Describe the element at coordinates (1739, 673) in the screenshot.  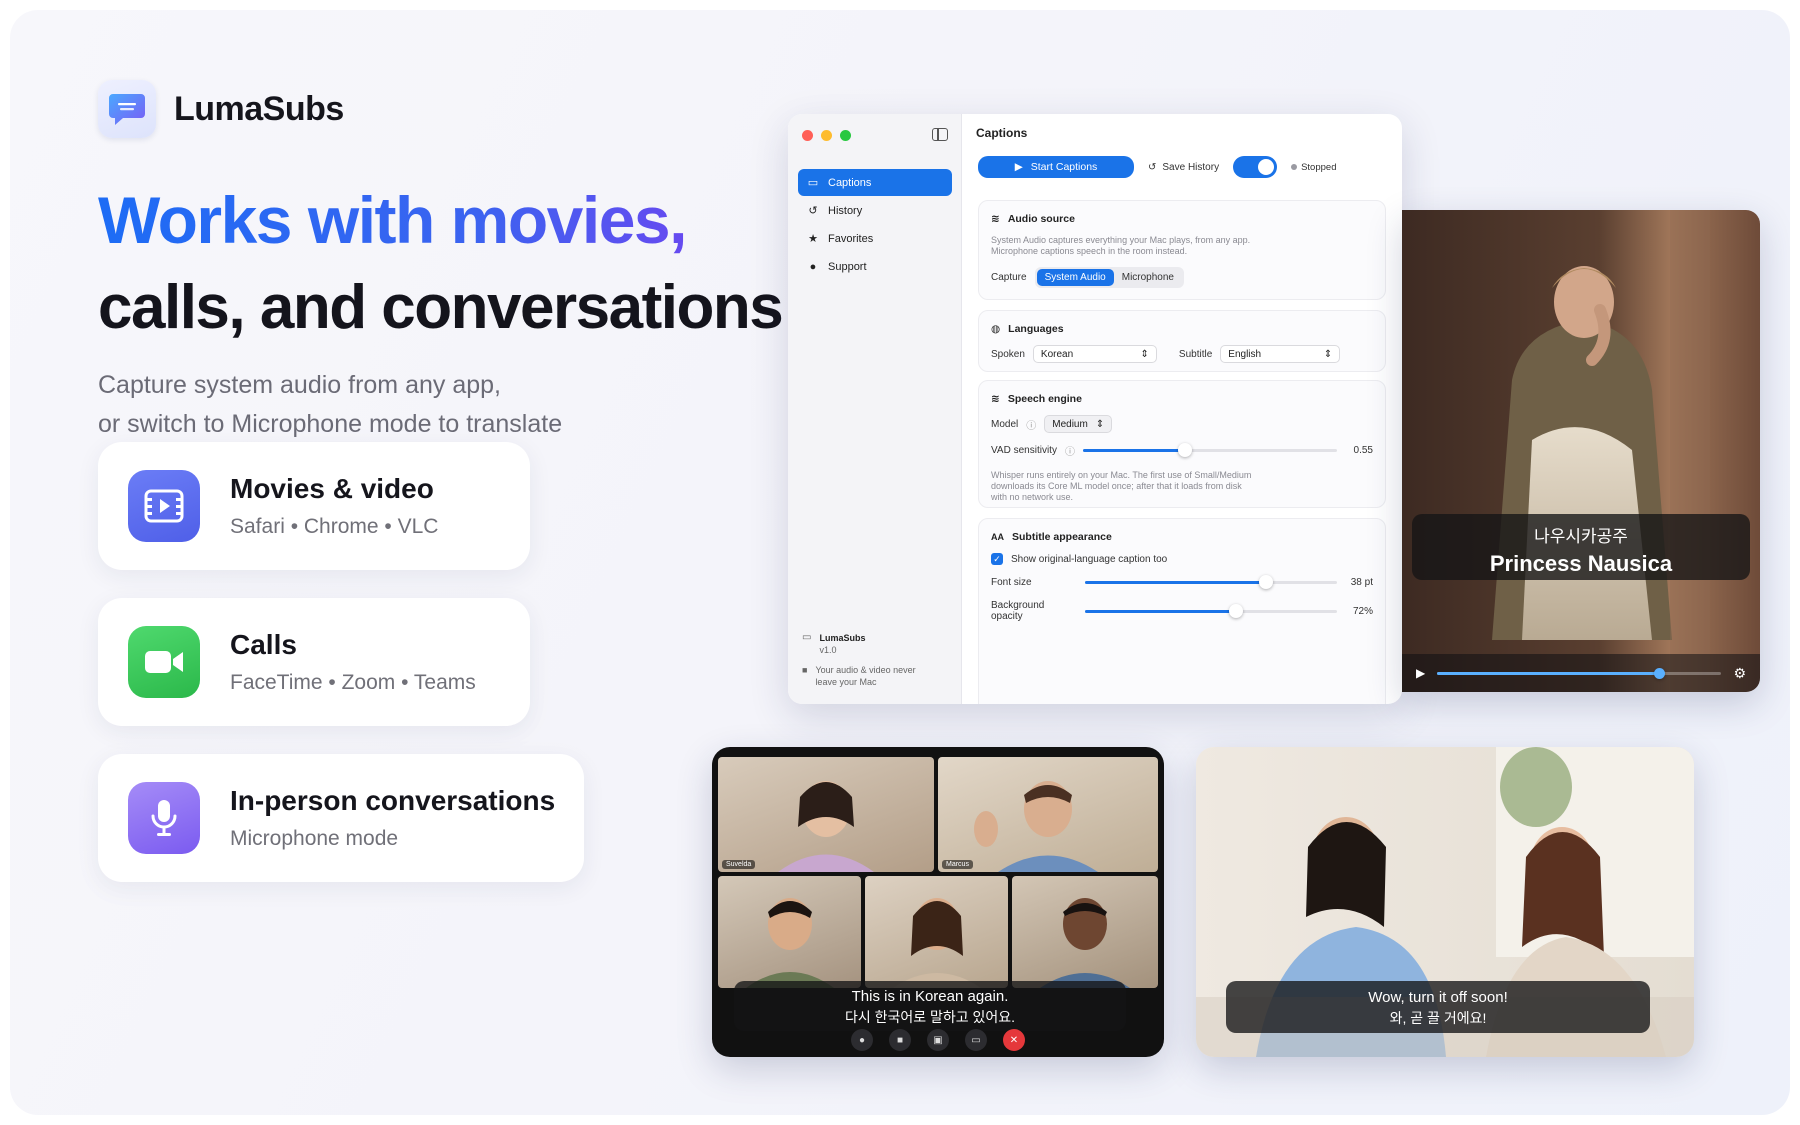
I see `gear-icon: ⚙` at that location.